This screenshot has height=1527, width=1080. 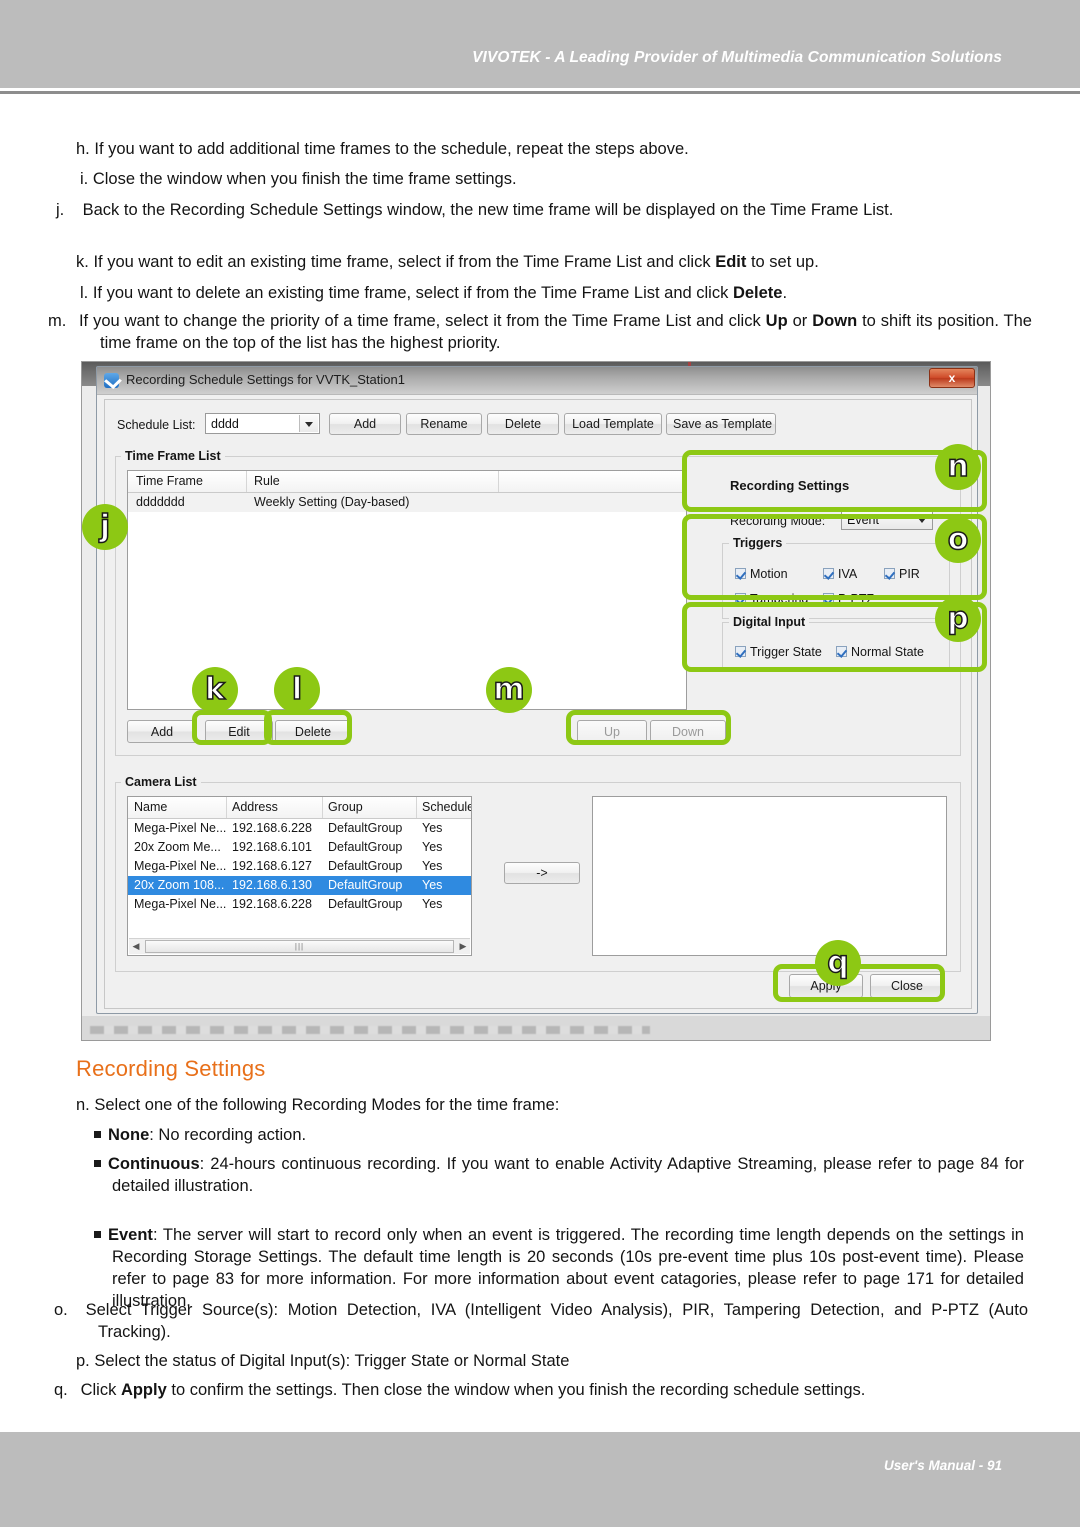 What do you see at coordinates (345, 807) in the screenshot?
I see `camera-col-group: Group` at bounding box center [345, 807].